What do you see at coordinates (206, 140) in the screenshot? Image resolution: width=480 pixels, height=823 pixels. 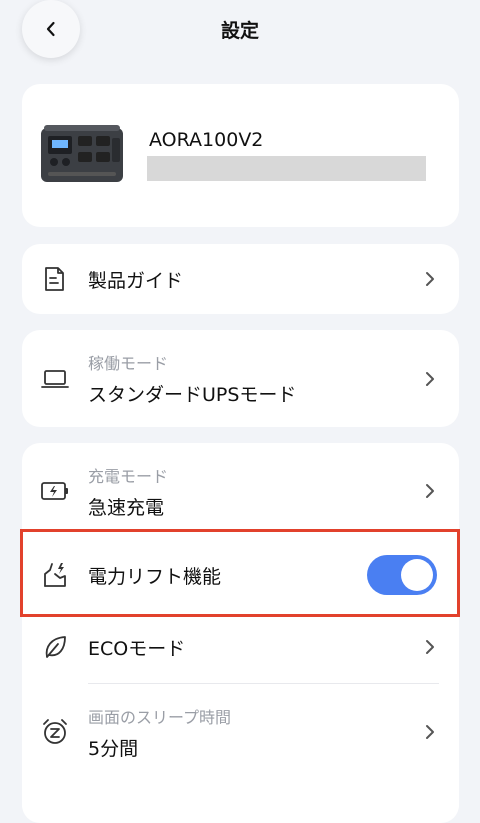 I see `device-name: AORA100V2` at bounding box center [206, 140].